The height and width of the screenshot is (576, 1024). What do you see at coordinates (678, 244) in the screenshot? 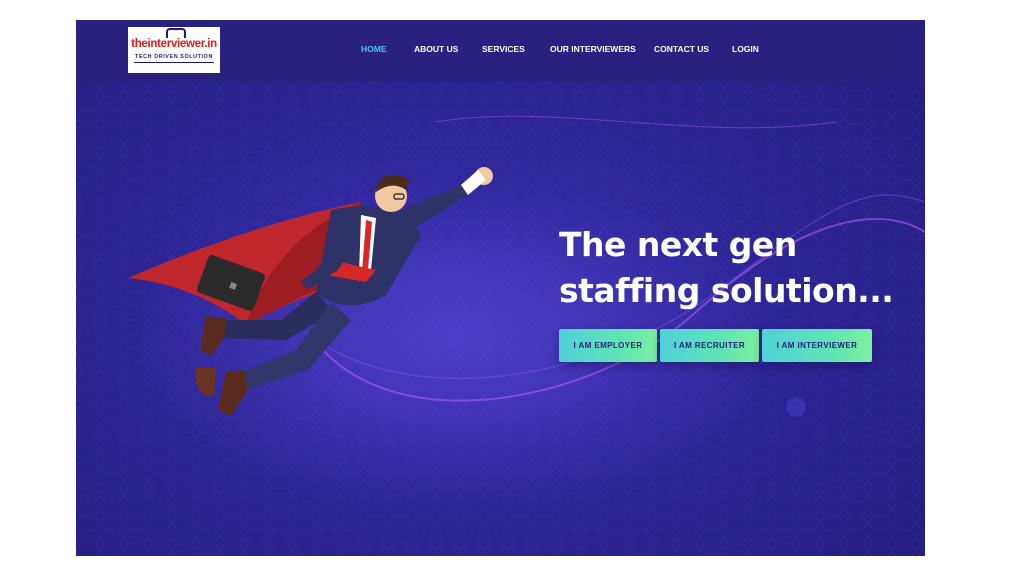
I see `headline-line-1: The next gen` at bounding box center [678, 244].